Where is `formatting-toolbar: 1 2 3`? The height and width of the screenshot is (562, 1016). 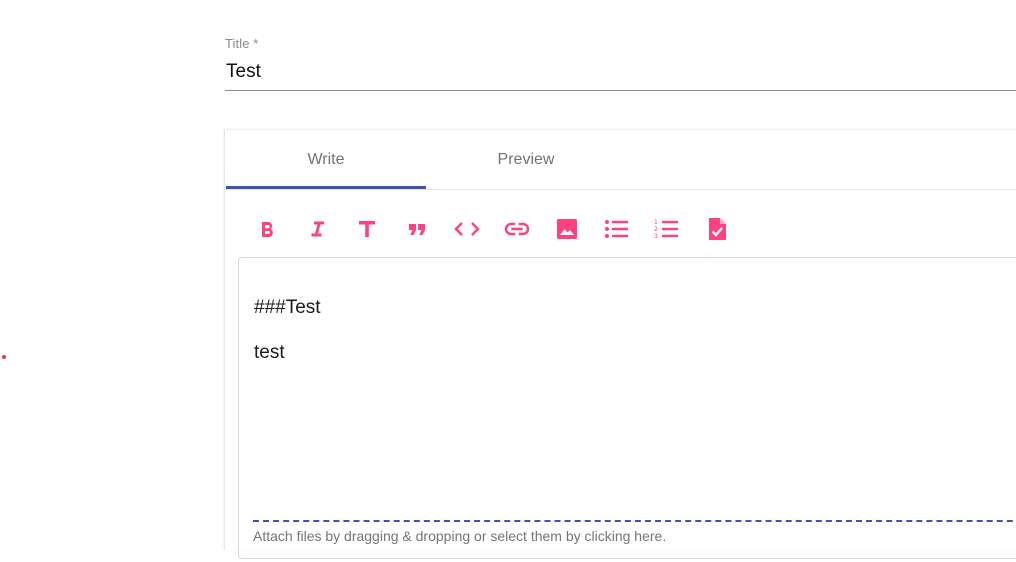 formatting-toolbar: 1 2 3 is located at coordinates (492, 229).